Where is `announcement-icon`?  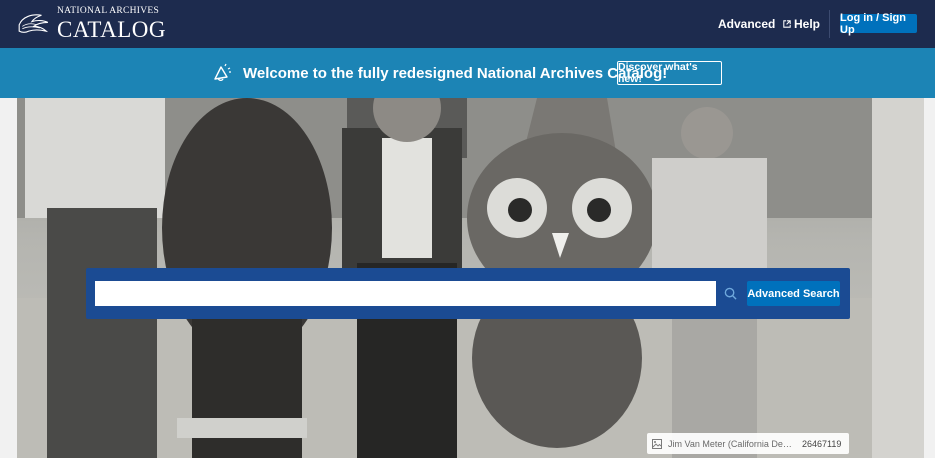 announcement-icon is located at coordinates (222, 72).